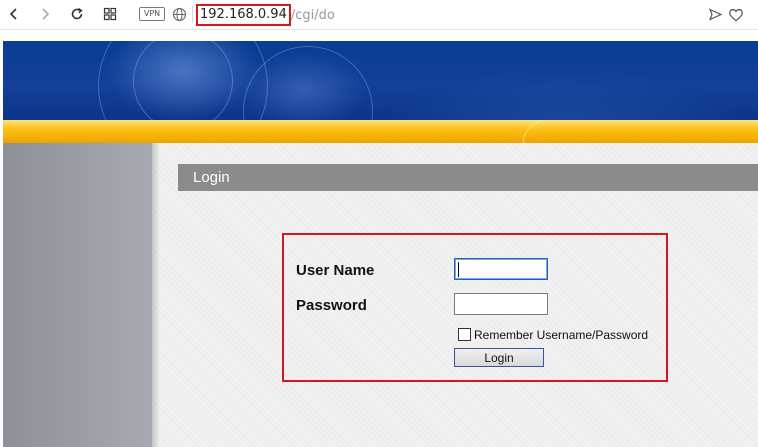  What do you see at coordinates (379, 15) in the screenshot?
I see `browser-toolbar: VPN 192.168.0.94 /cgi/do` at bounding box center [379, 15].